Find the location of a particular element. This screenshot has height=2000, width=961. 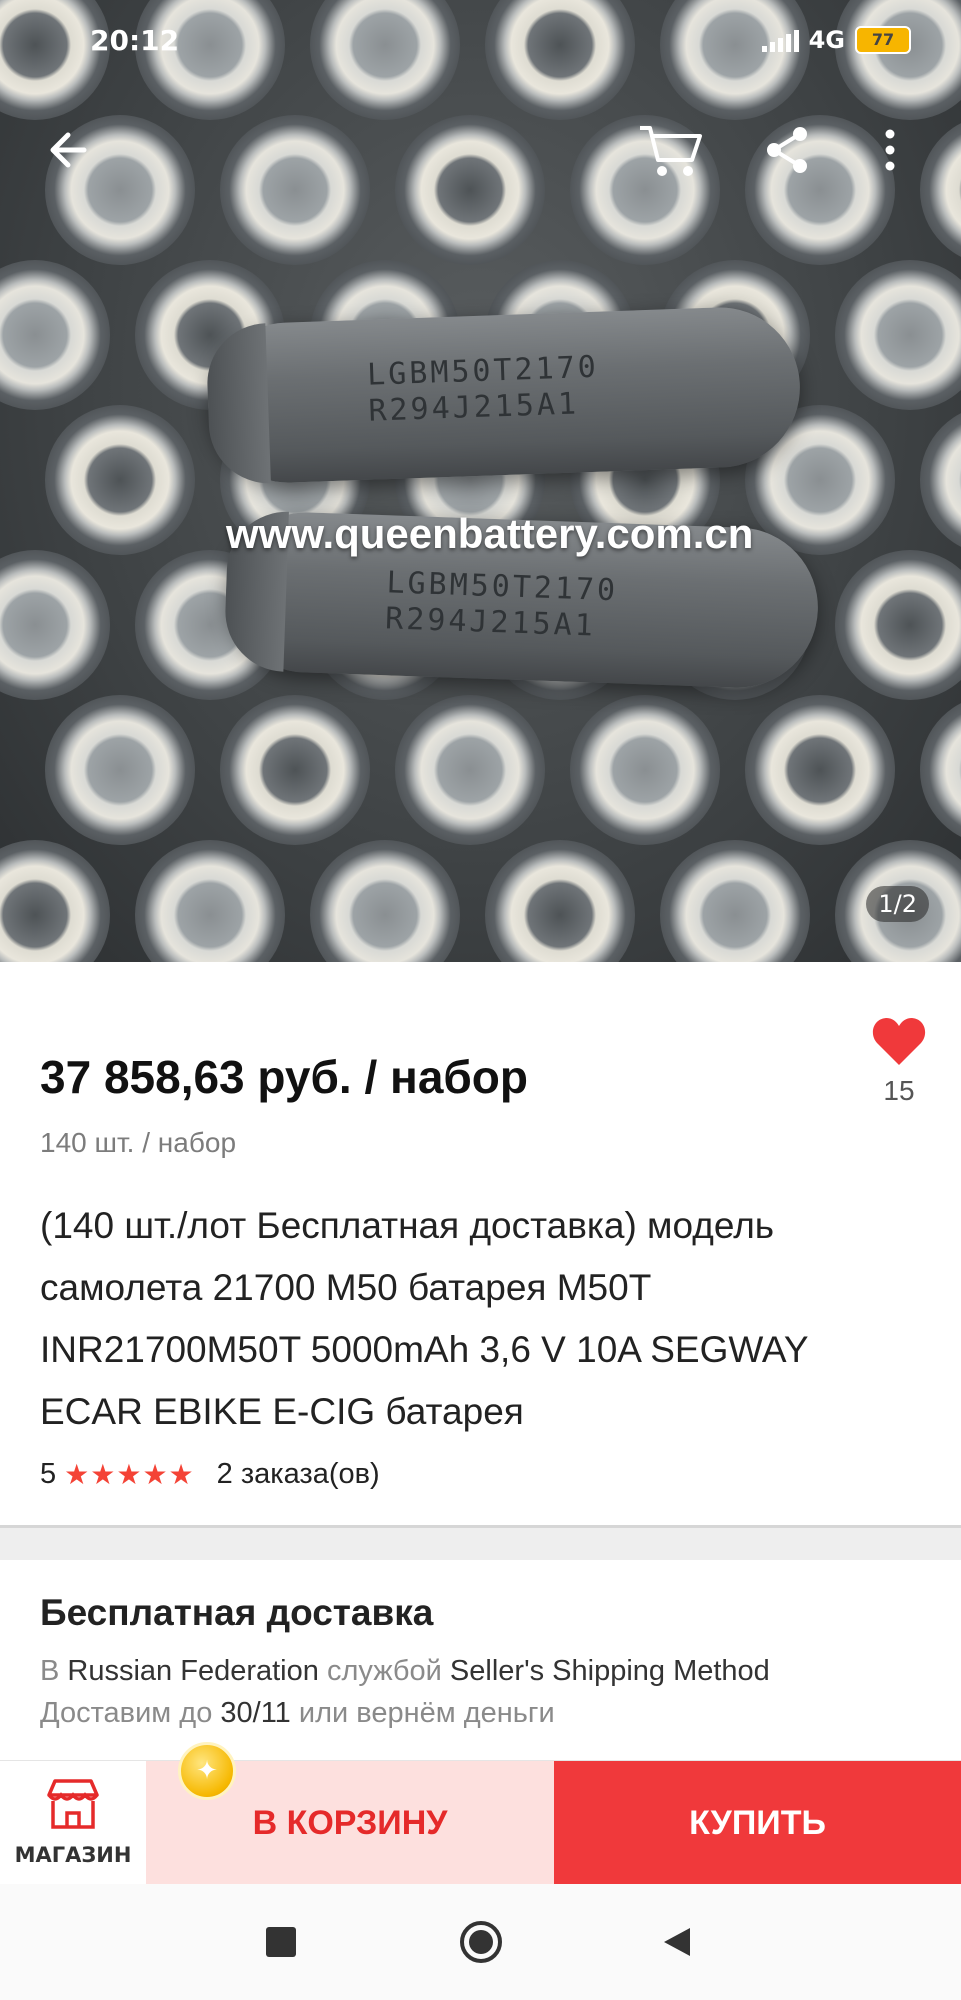

store-label: МАГАЗИН is located at coordinates (73, 1855).